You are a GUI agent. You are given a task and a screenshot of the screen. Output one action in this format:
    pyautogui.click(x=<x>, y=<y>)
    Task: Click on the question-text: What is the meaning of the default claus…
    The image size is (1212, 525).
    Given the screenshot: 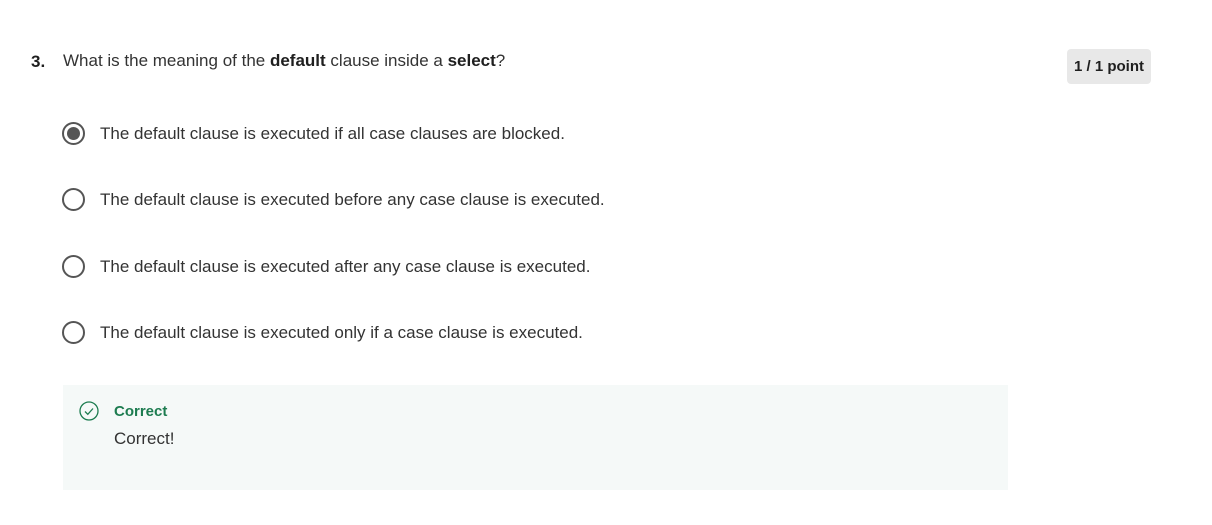 What is the action you would take?
    pyautogui.click(x=284, y=60)
    